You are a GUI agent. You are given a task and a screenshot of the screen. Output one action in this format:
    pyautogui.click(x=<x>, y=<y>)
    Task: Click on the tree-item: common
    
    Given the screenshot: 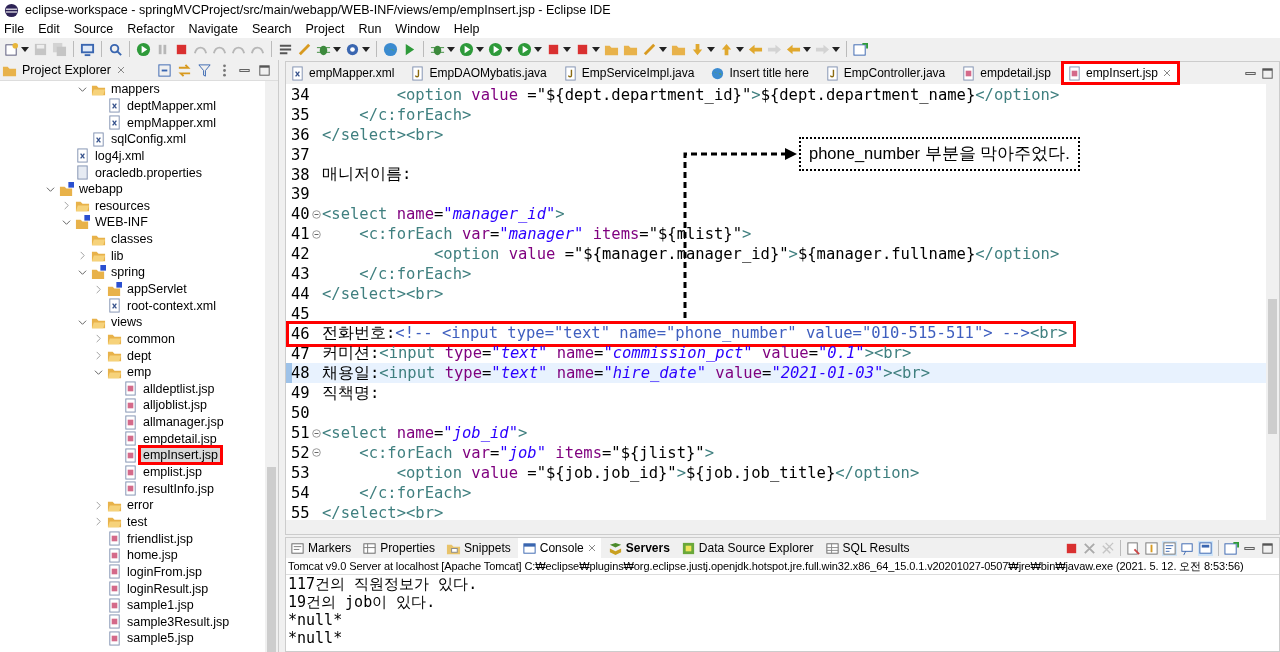 What is the action you would take?
    pyautogui.click(x=151, y=338)
    